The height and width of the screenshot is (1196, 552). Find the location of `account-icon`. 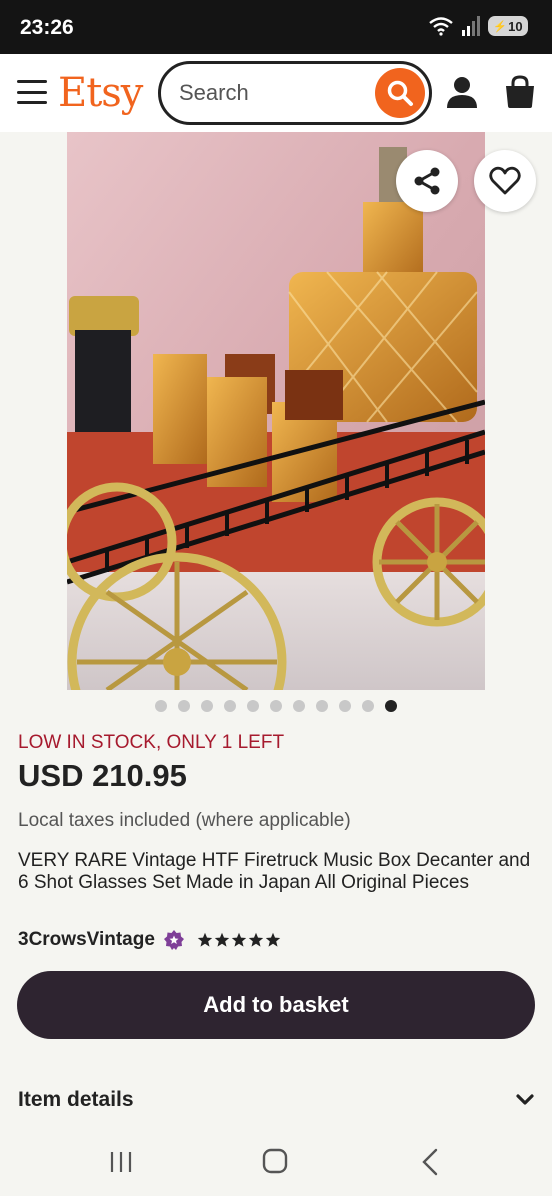

account-icon is located at coordinates (462, 92).